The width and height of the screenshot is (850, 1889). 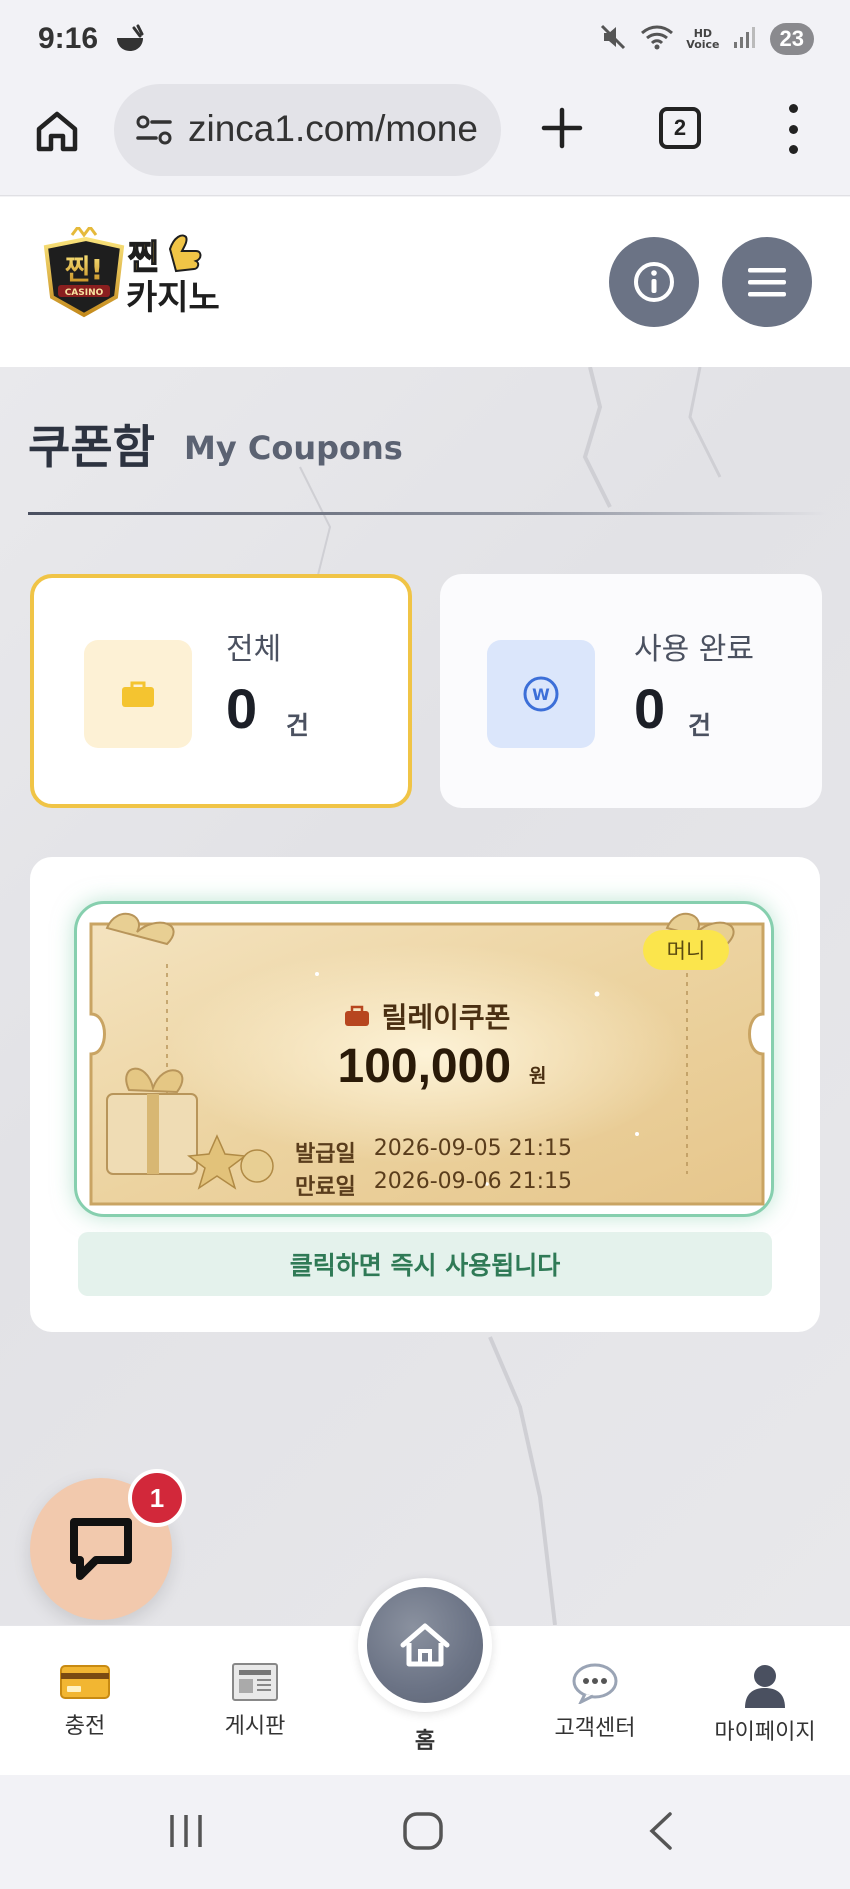 I want to click on site-settings-icon, so click(x=154, y=132).